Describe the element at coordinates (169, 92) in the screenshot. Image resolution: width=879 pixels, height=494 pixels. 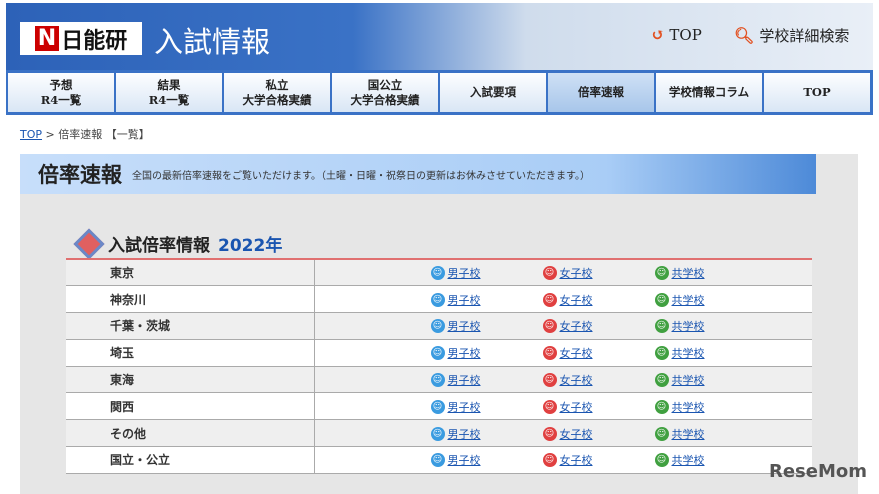
I see `nav-item: 結果 R4一覧` at that location.